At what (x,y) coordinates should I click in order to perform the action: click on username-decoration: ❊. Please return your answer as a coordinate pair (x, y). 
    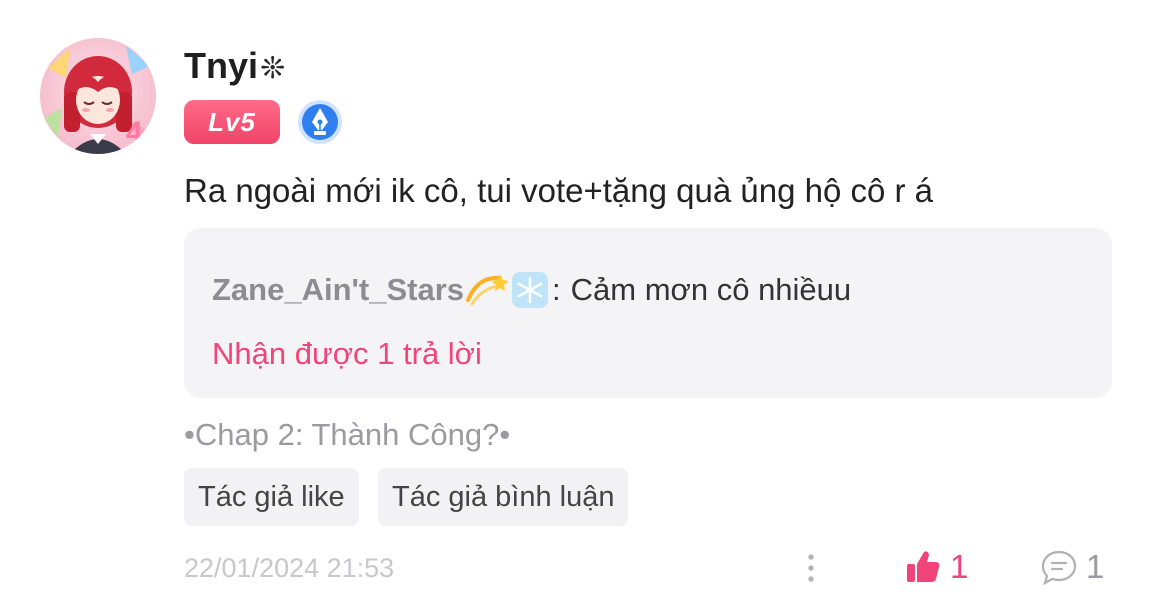
    Looking at the image, I should click on (273, 68).